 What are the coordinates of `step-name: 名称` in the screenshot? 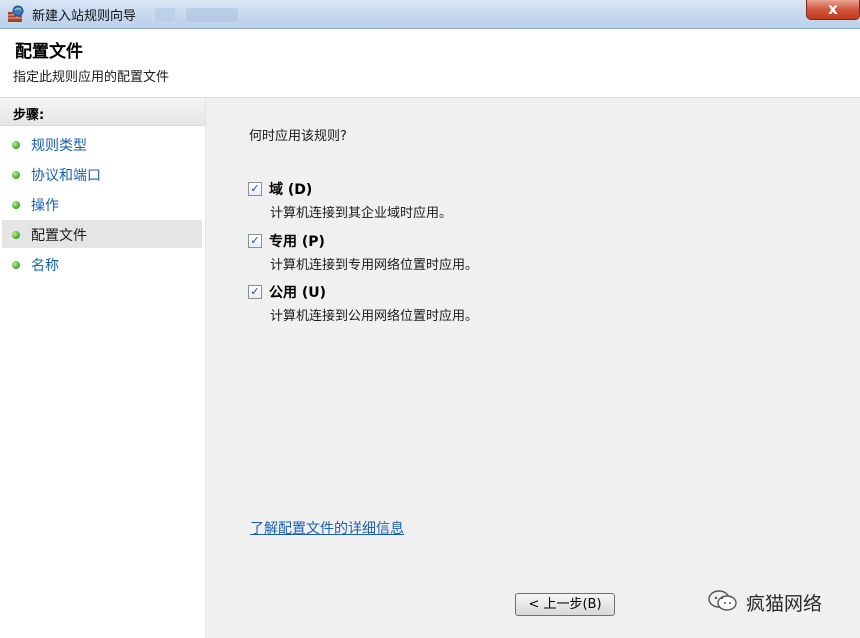 It's located at (102, 264).